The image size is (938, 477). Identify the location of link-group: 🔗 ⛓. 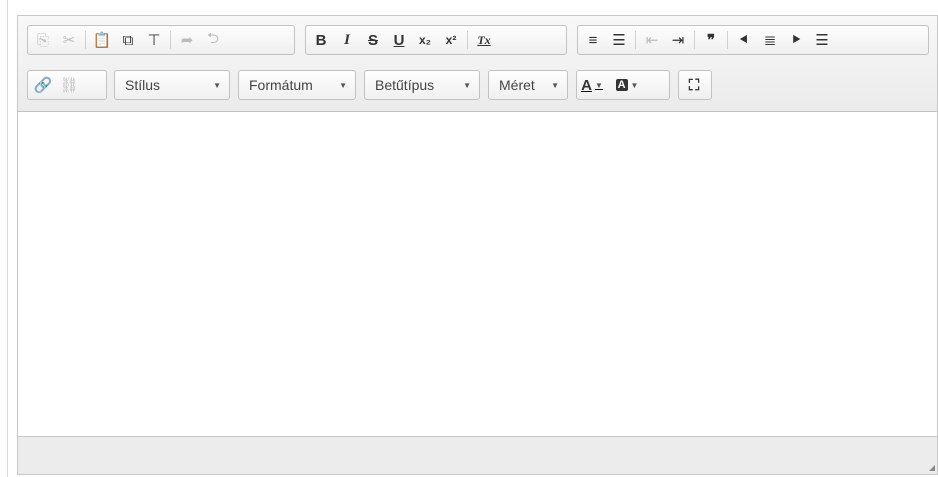
(67, 85).